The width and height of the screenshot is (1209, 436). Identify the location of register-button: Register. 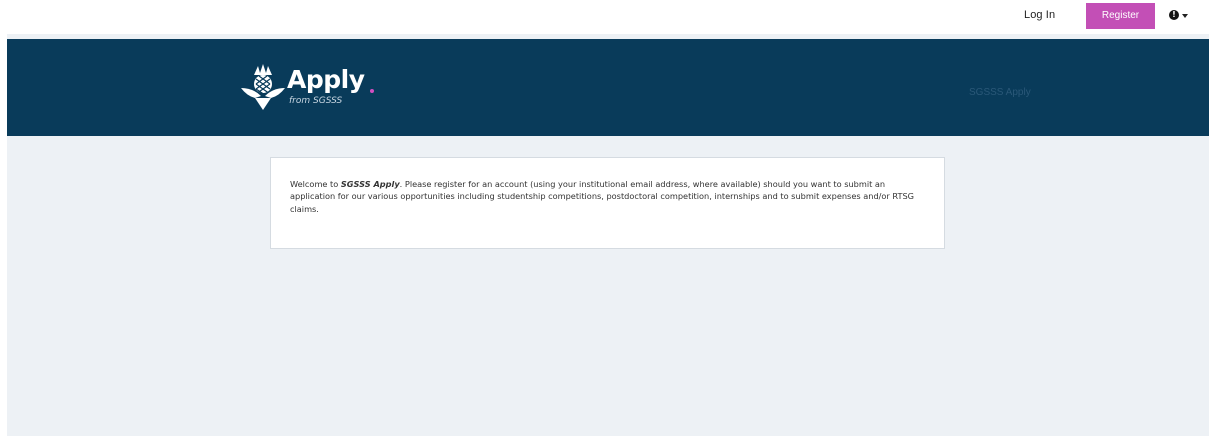
(1120, 16).